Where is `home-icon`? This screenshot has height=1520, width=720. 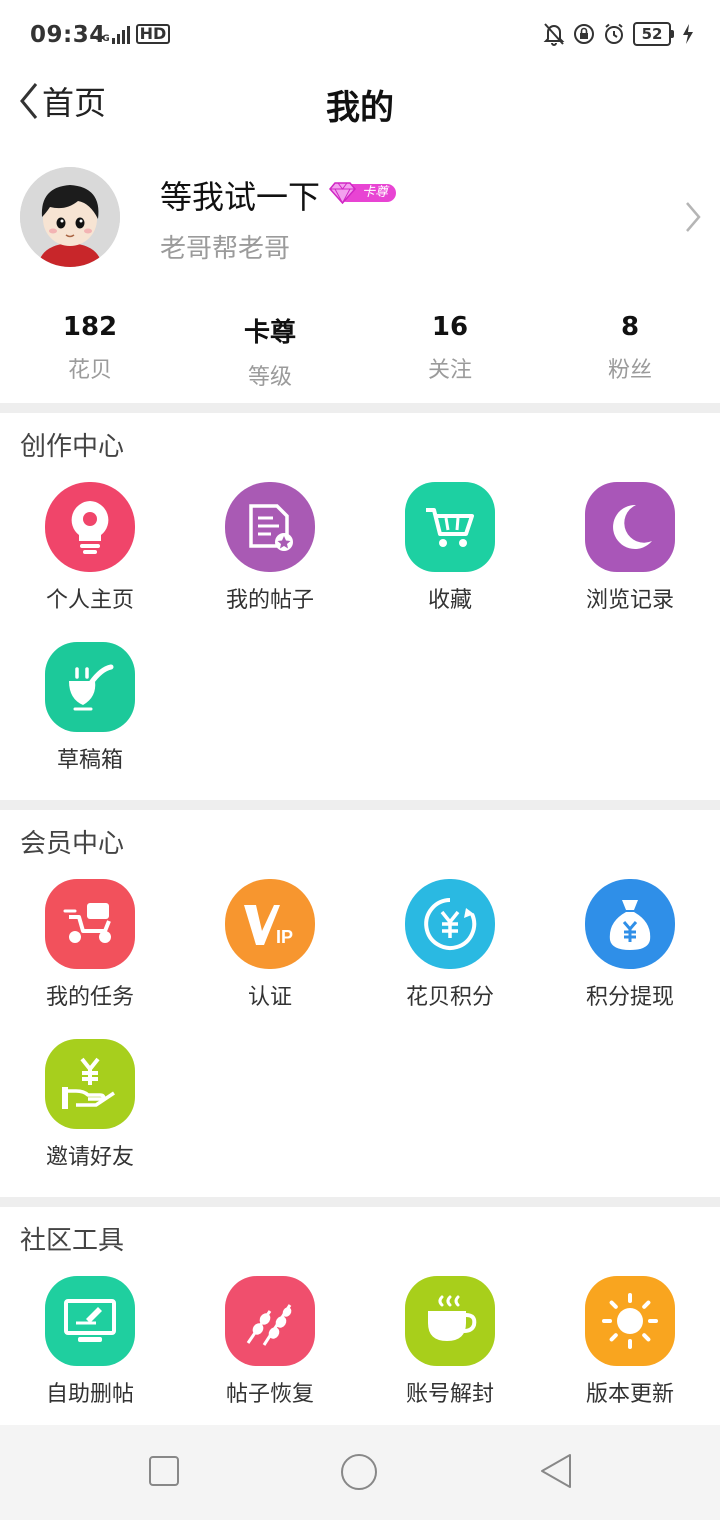
home-icon is located at coordinates (359, 1472).